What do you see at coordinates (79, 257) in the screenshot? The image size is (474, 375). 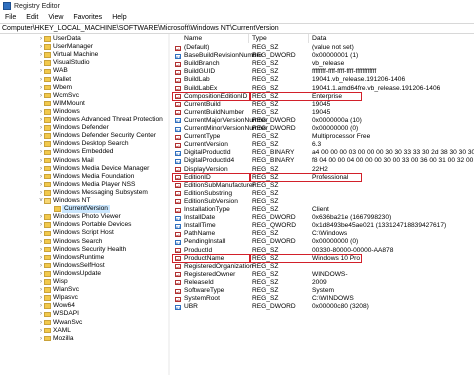 I see `tree-item-label: WindowsRuntime` at bounding box center [79, 257].